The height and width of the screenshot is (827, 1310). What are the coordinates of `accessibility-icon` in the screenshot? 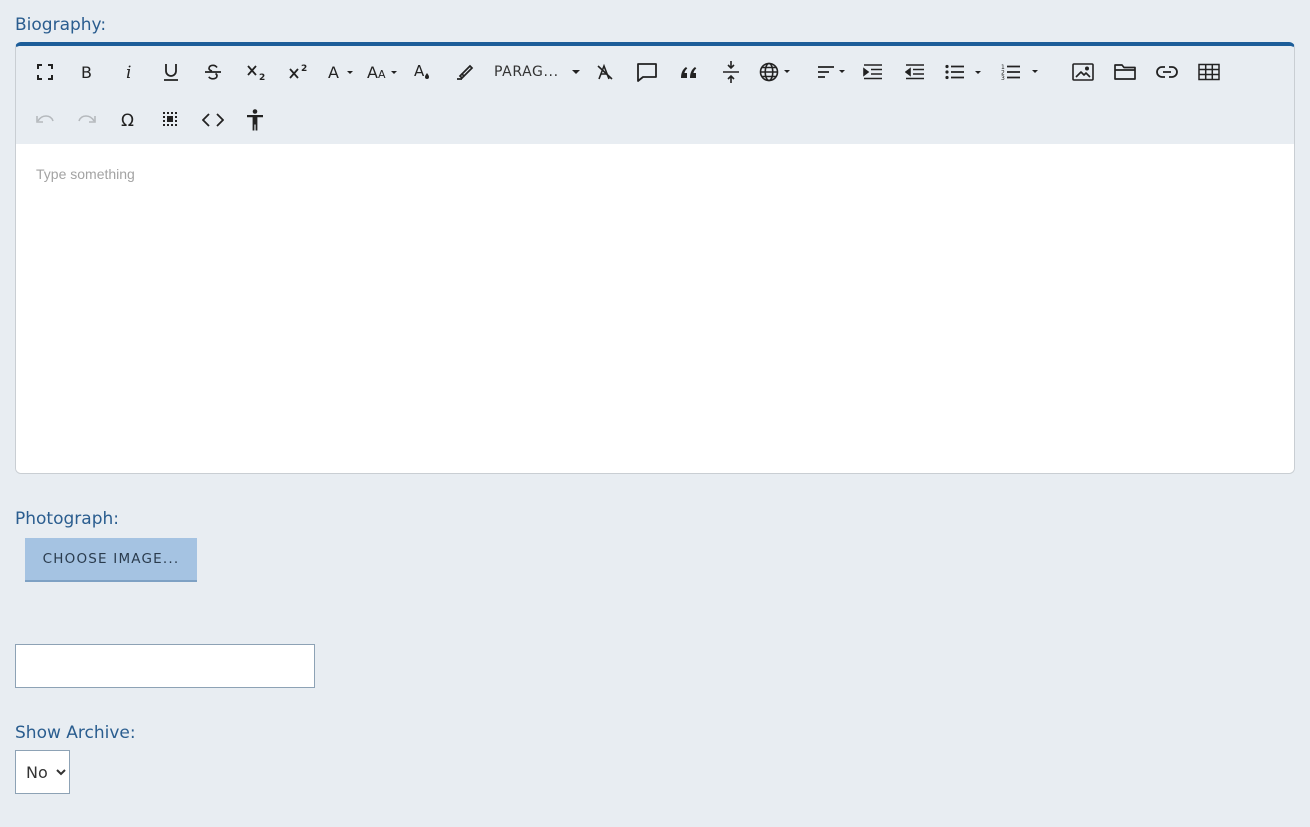 It's located at (255, 120).